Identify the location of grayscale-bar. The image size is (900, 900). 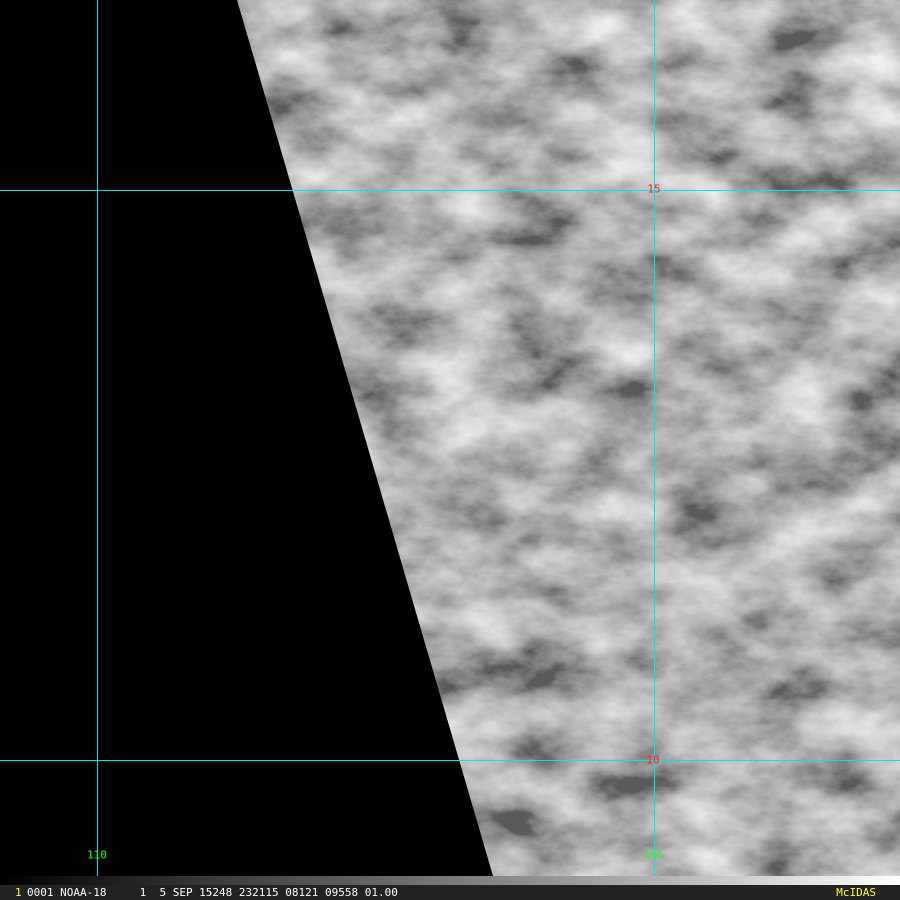
(450, 880).